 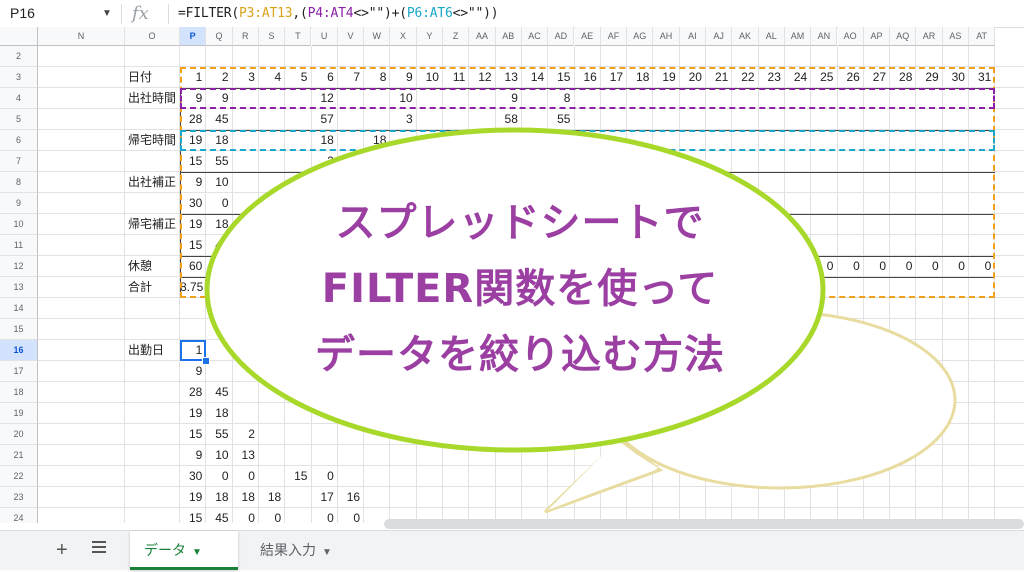 What do you see at coordinates (429, 36) in the screenshot?
I see `column-header: Y` at bounding box center [429, 36].